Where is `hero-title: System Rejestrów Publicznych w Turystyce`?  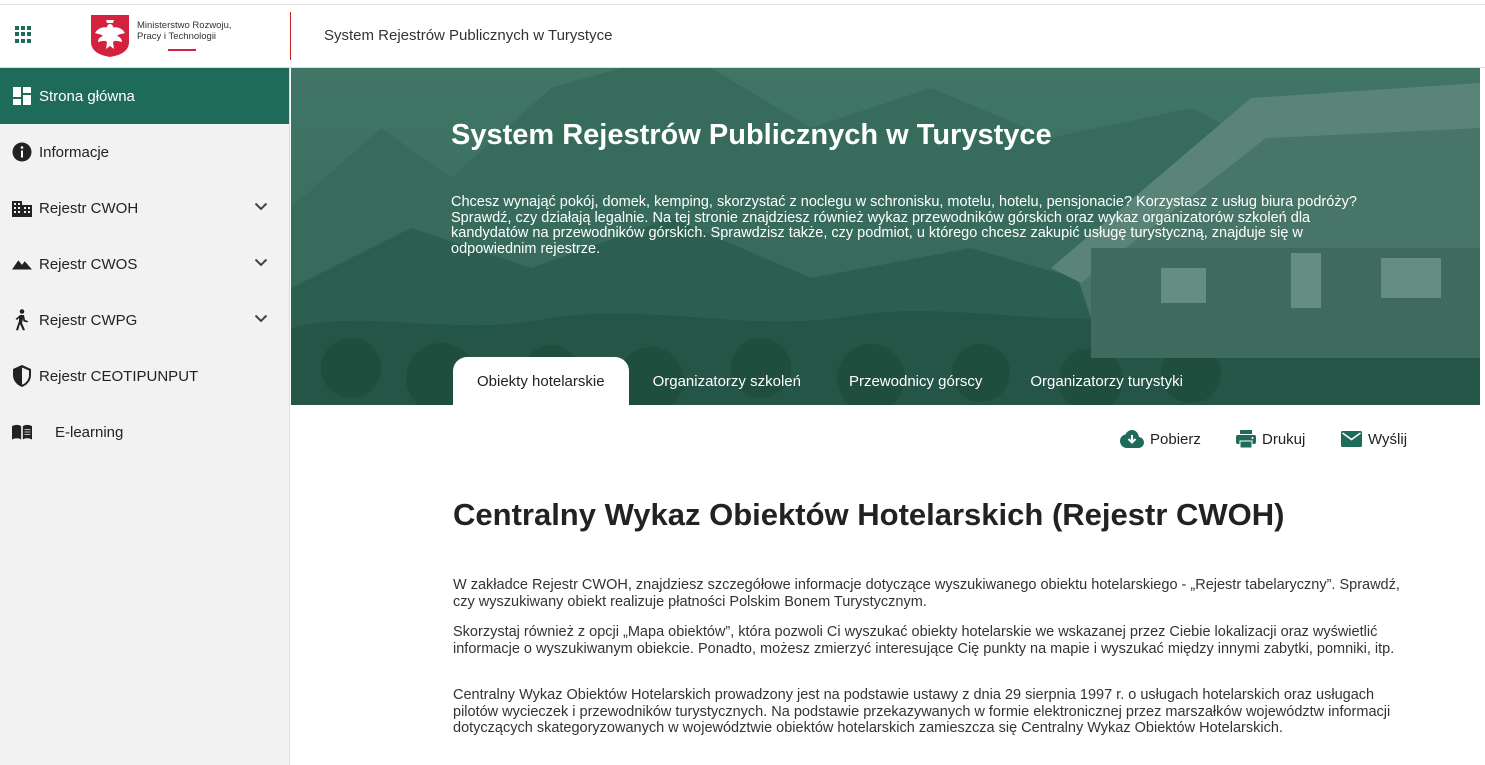 hero-title: System Rejestrów Publicznych w Turystyce is located at coordinates (751, 135).